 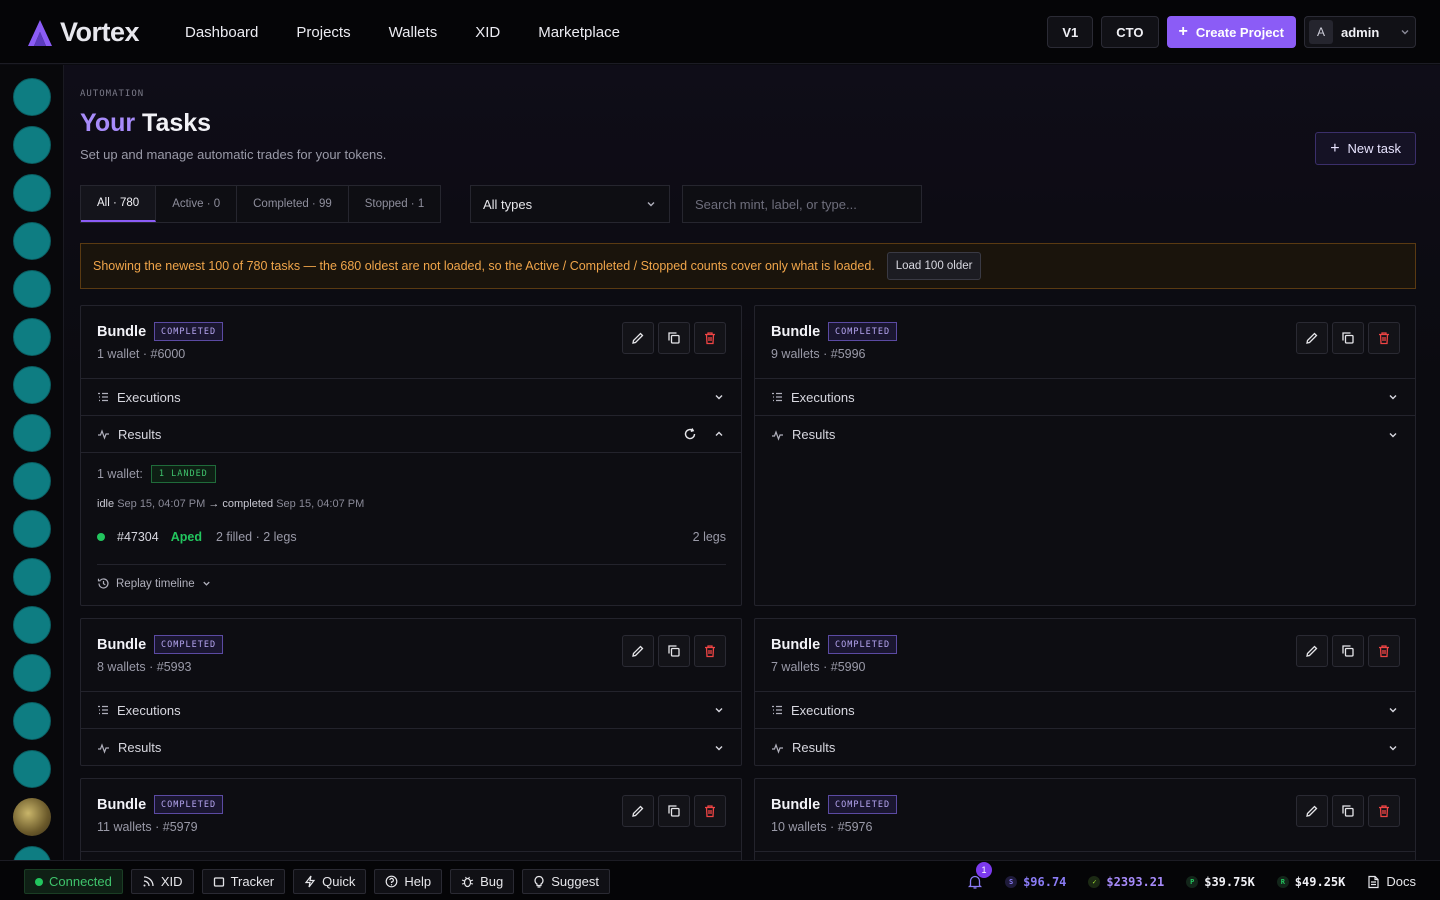 What do you see at coordinates (248, 504) in the screenshot?
I see `to-state: completed` at bounding box center [248, 504].